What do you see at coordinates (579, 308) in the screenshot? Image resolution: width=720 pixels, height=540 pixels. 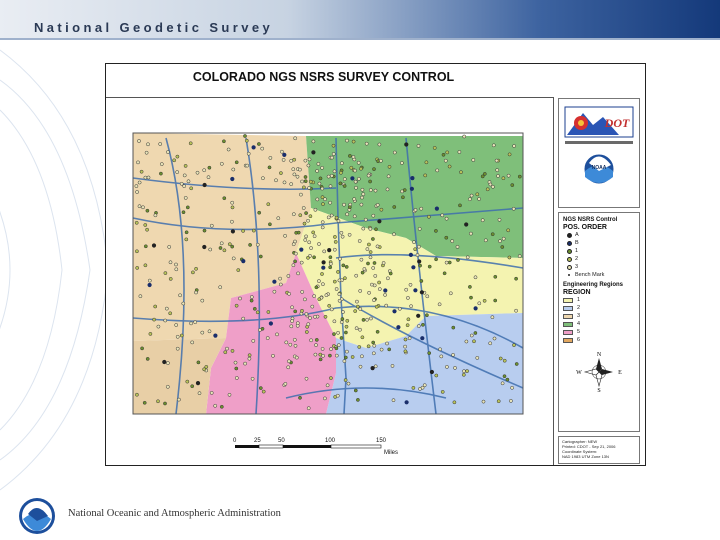 I see `legend-region-label: 2` at bounding box center [579, 308].